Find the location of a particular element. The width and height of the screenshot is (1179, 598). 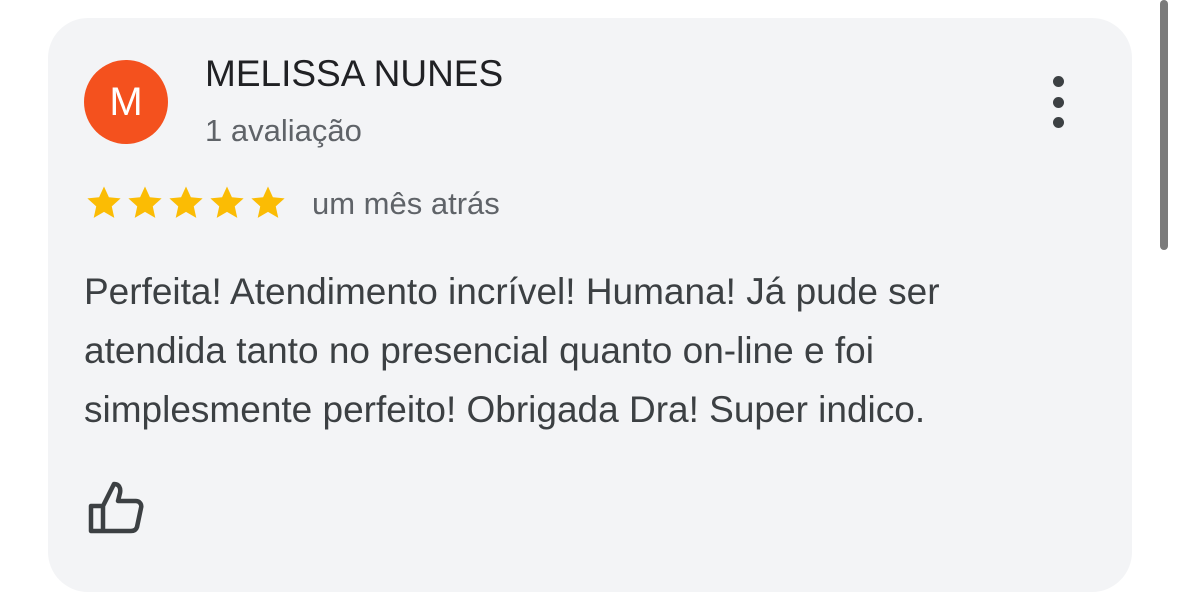

scrollbar is located at coordinates (1164, 125).